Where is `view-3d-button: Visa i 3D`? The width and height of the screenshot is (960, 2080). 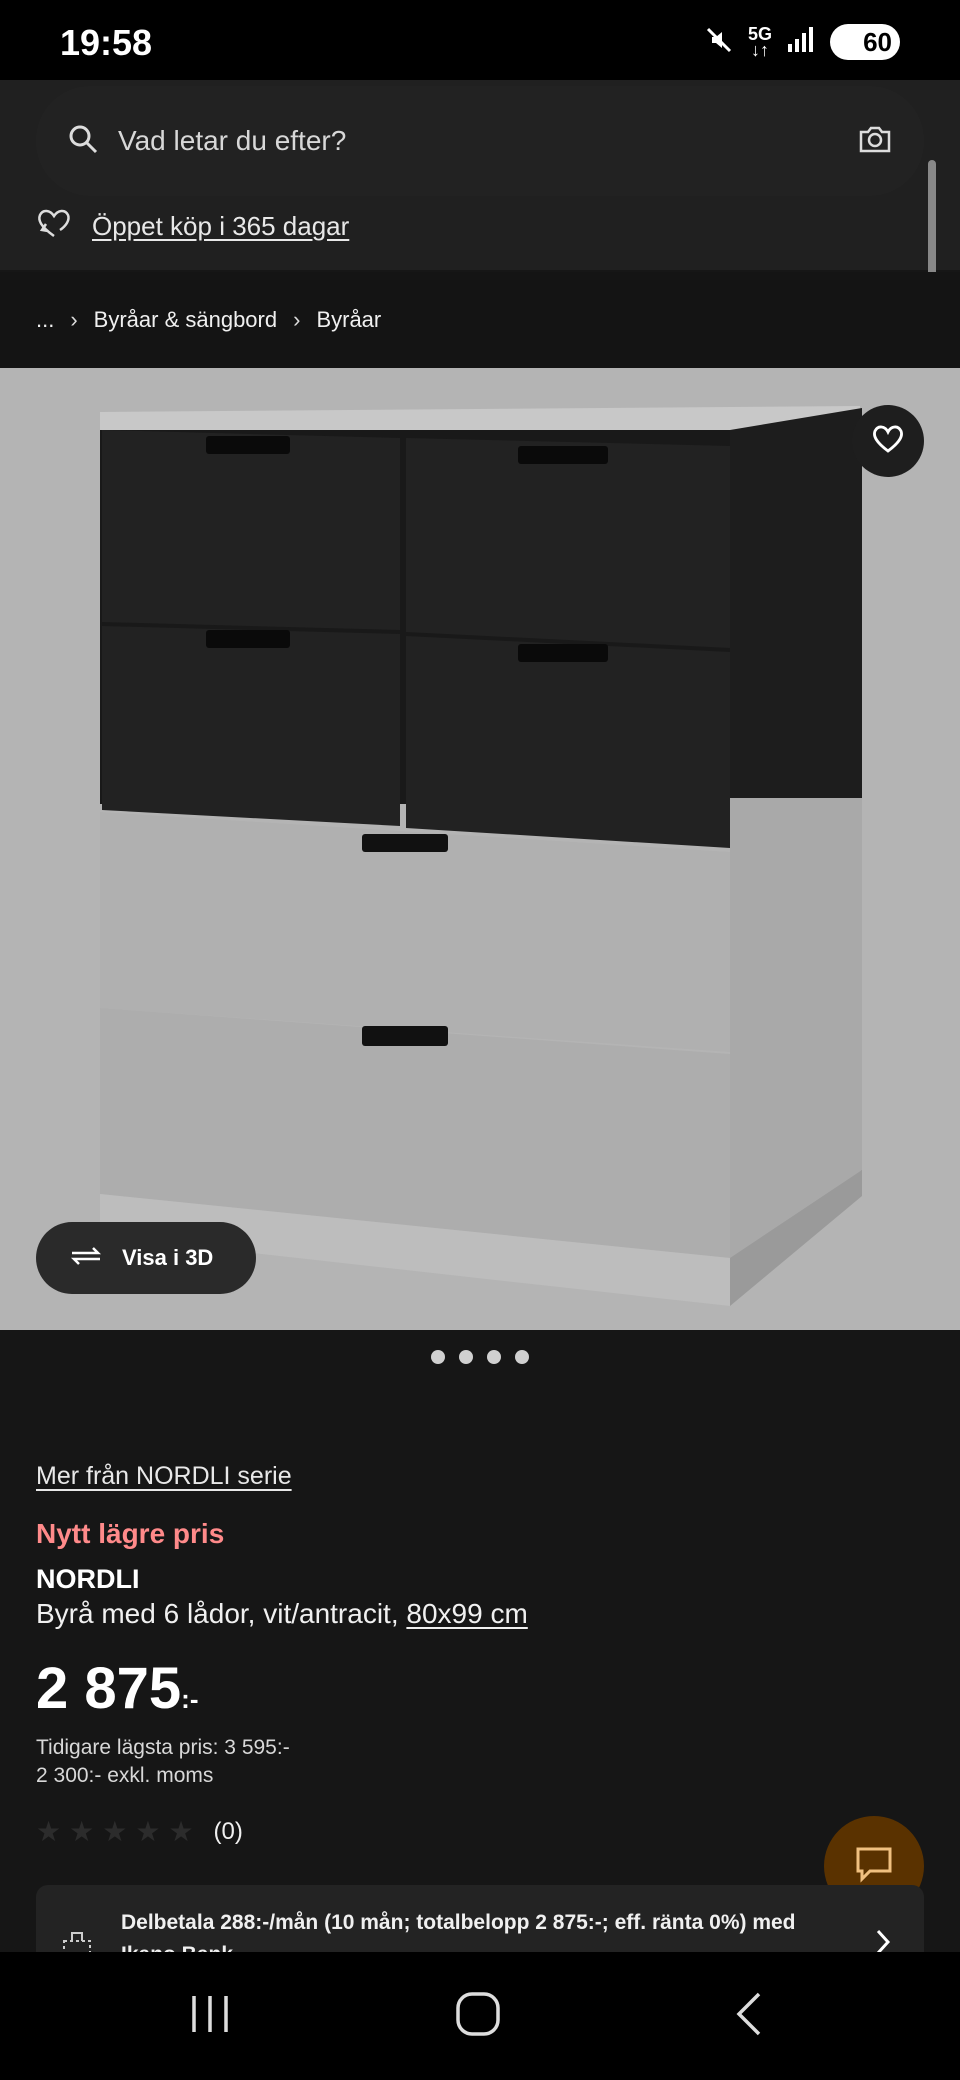 view-3d-button: Visa i 3D is located at coordinates (146, 1258).